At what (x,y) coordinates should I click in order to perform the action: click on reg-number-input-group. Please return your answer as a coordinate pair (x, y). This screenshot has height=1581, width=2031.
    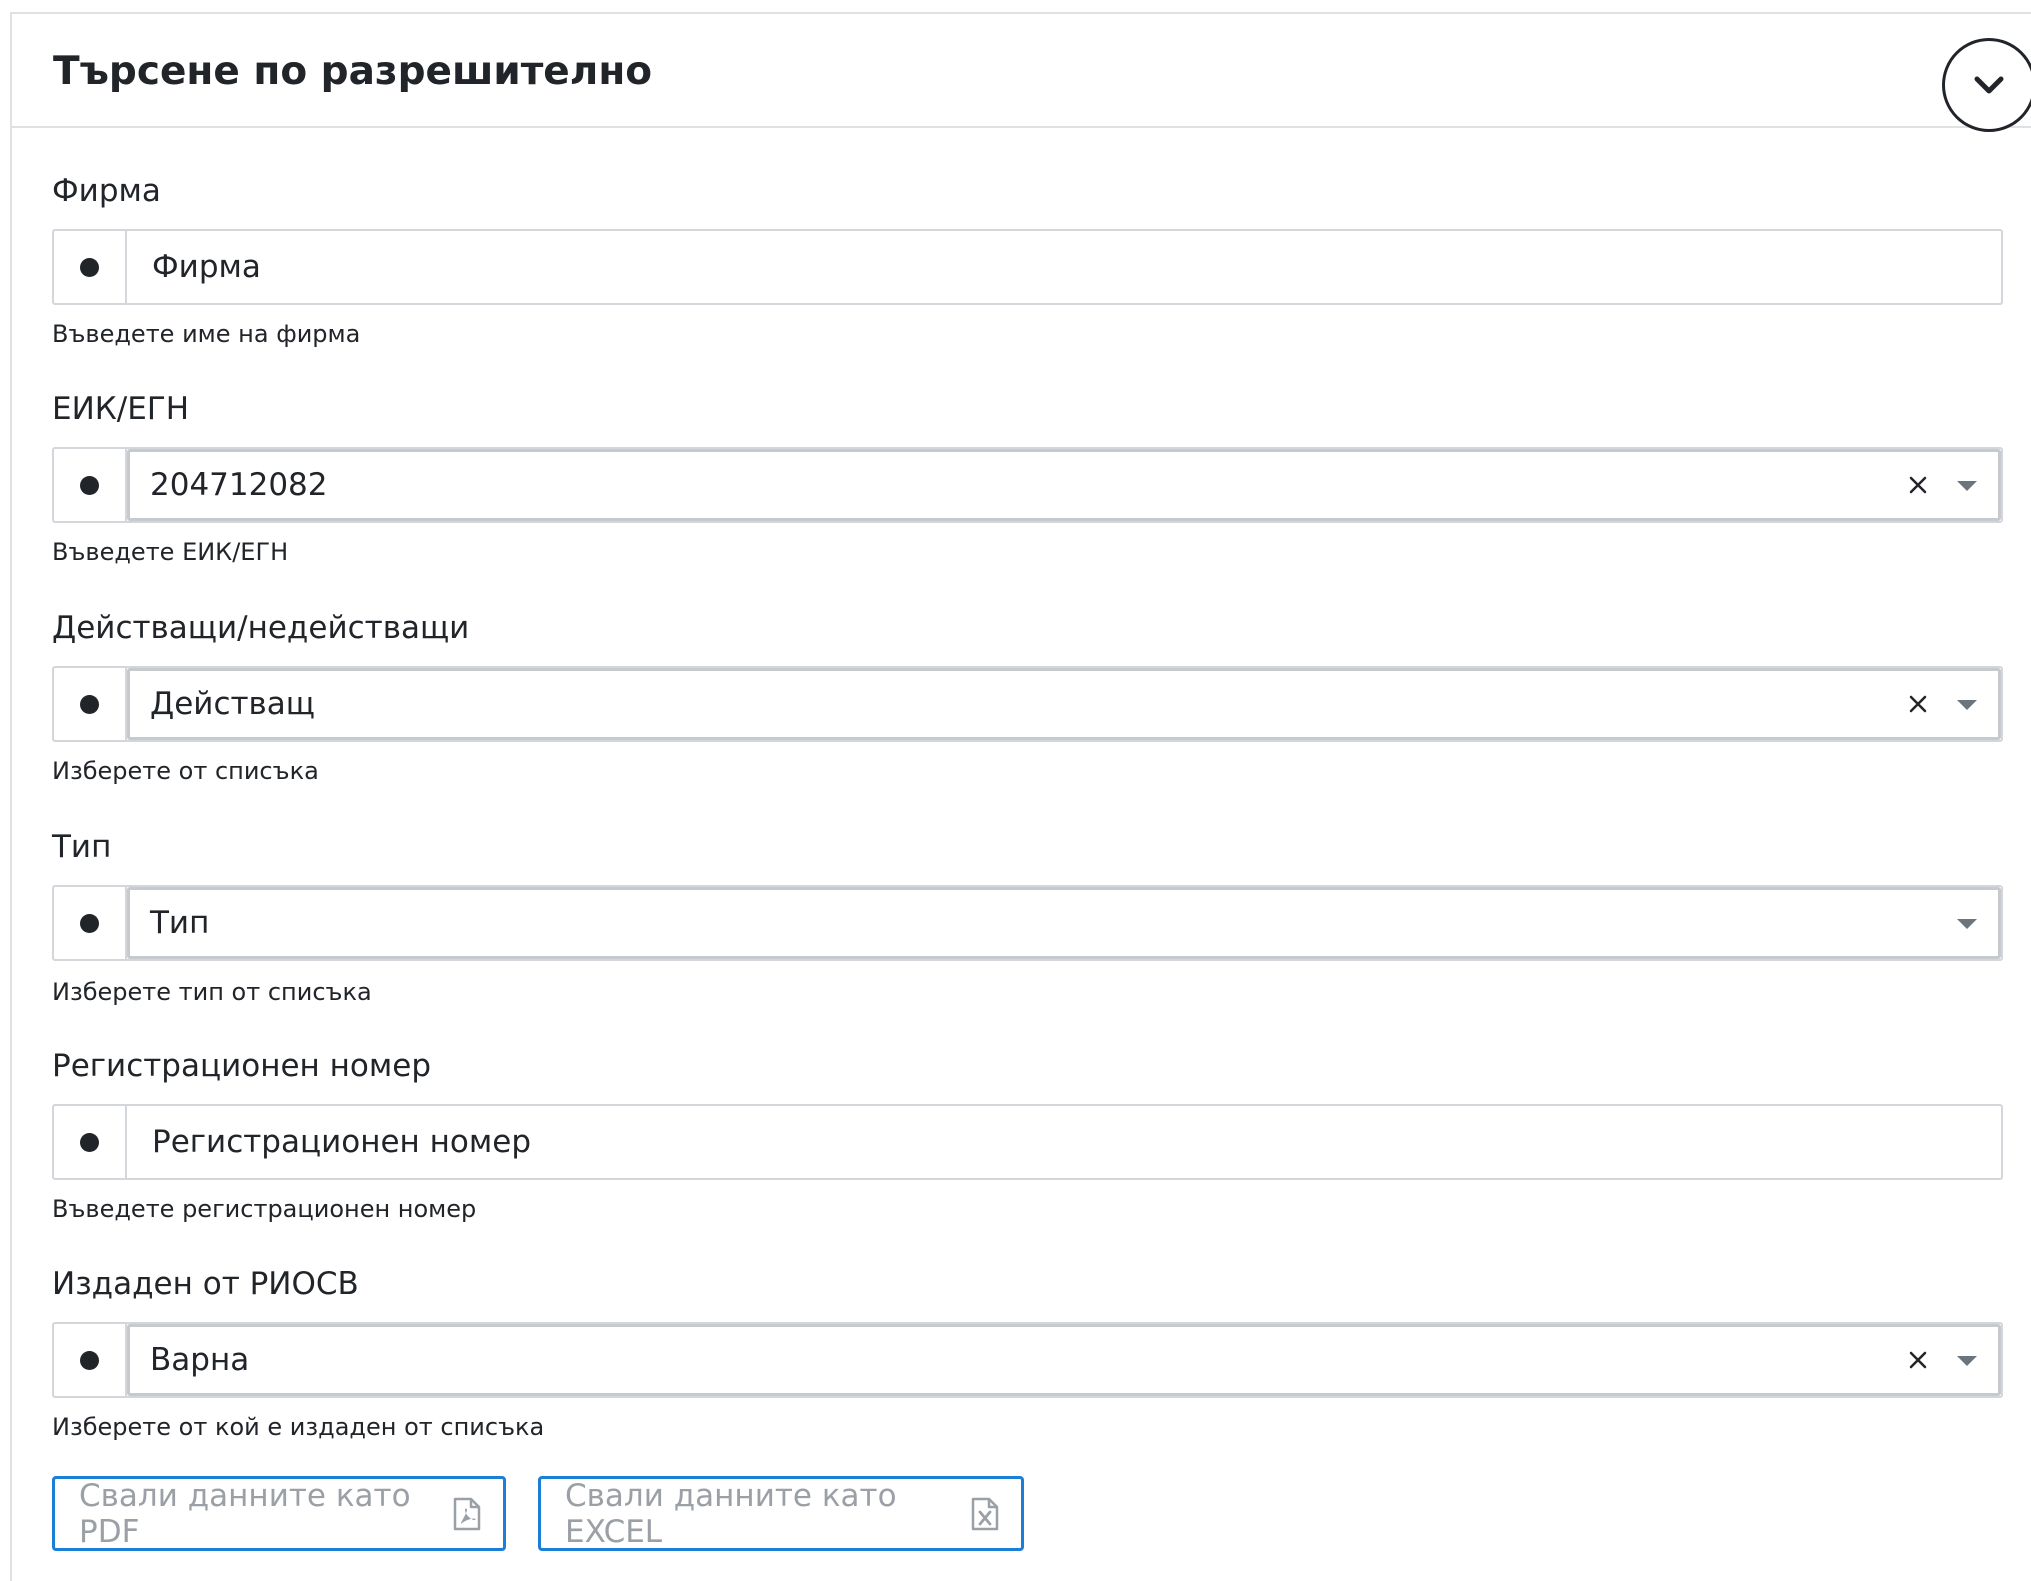
    Looking at the image, I should click on (1027, 1142).